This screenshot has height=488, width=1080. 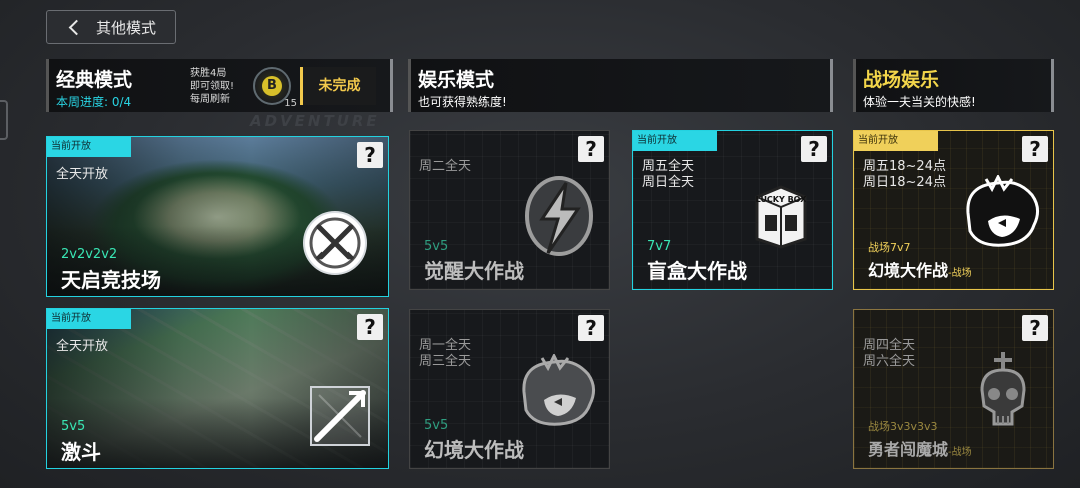 What do you see at coordinates (212, 86) in the screenshot?
I see `reward-description: 获胜4局 即可领取! 每周刷新` at bounding box center [212, 86].